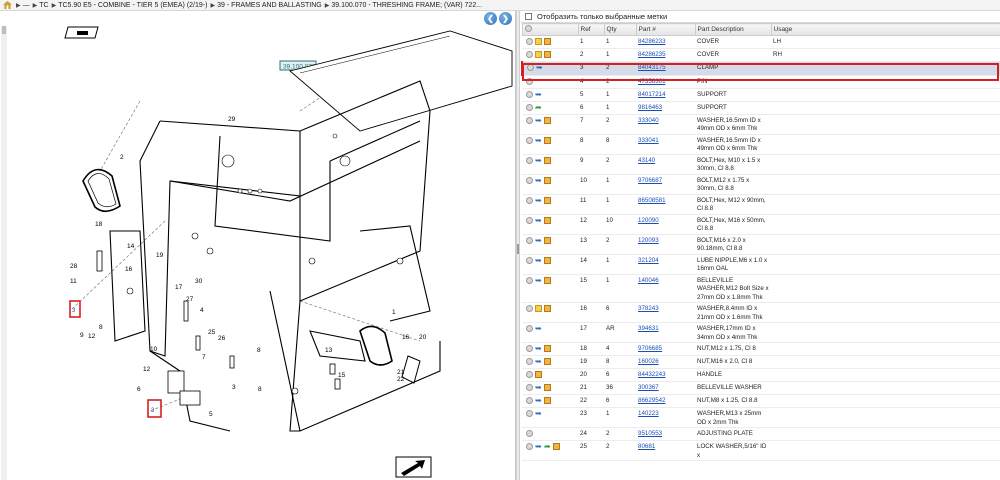 The image size is (1000, 480). I want to click on show-selected-checkbox, so click(528, 16).